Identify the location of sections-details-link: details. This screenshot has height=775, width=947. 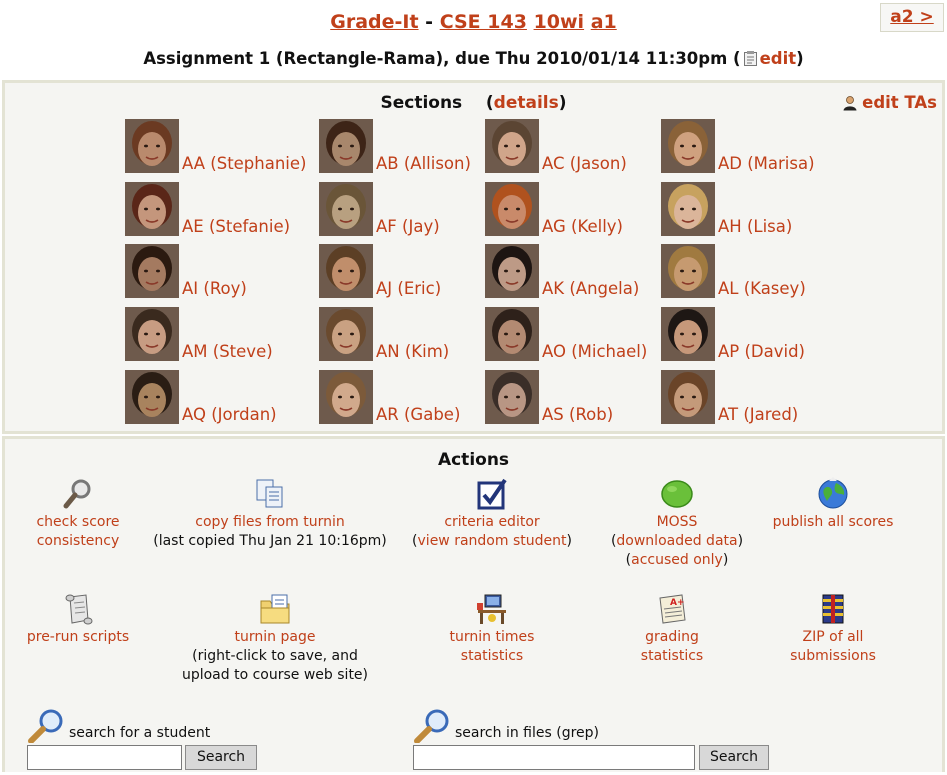
(526, 103).